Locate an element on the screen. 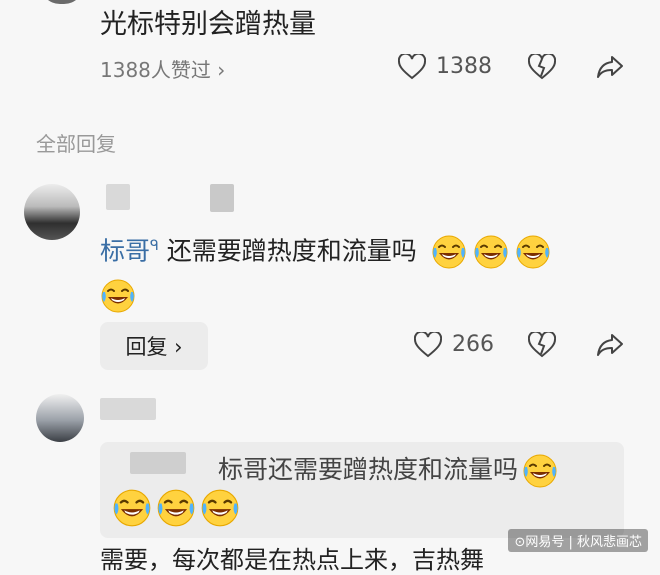  emoji-list is located at coordinates (176, 508).